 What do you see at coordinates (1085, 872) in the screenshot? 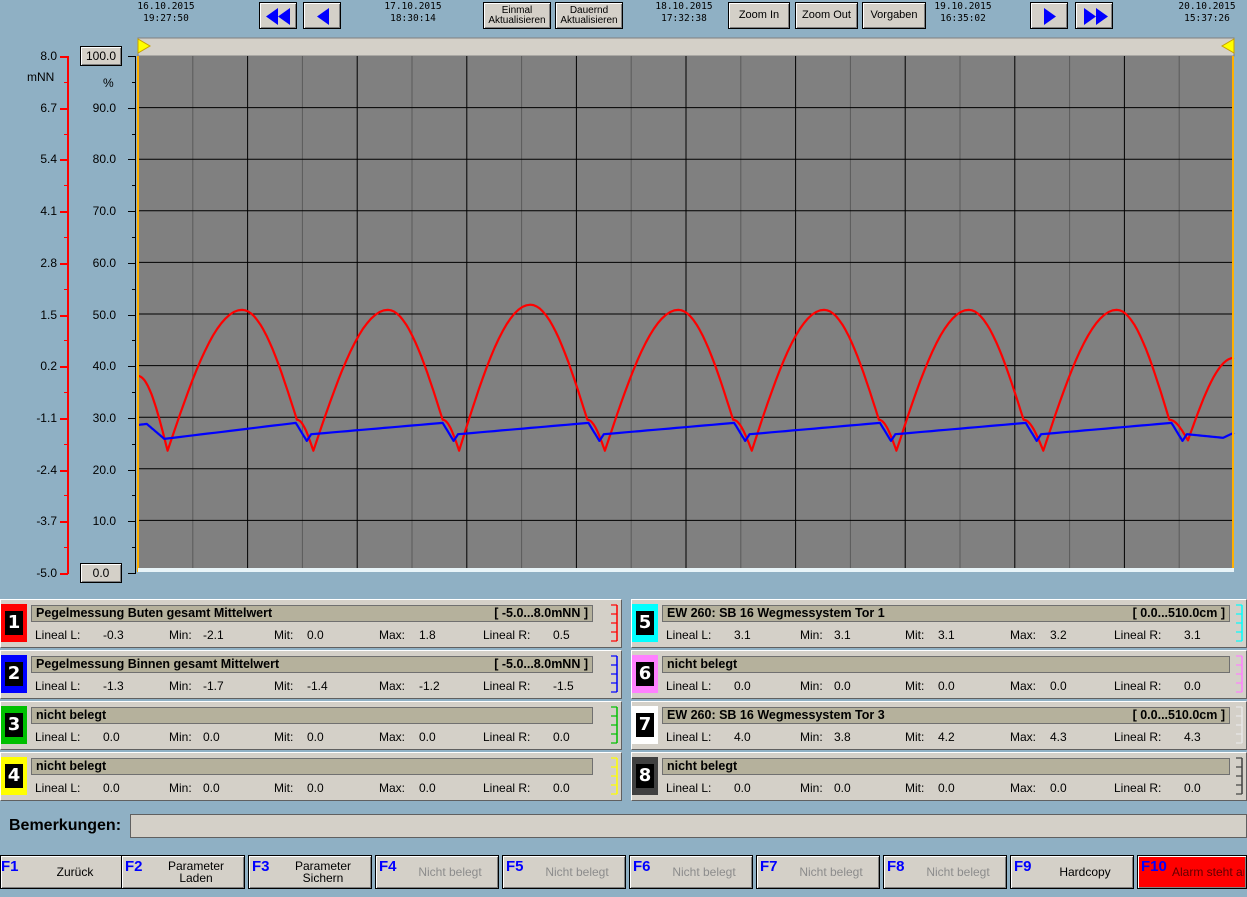
I see `fkey-text: Hardcopy` at bounding box center [1085, 872].